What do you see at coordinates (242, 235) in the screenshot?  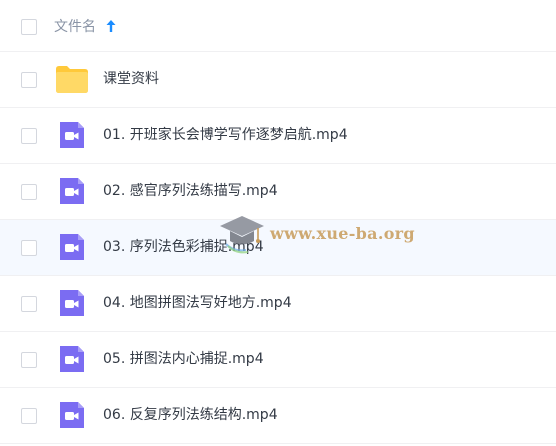 I see `graduation-cap-icon` at bounding box center [242, 235].